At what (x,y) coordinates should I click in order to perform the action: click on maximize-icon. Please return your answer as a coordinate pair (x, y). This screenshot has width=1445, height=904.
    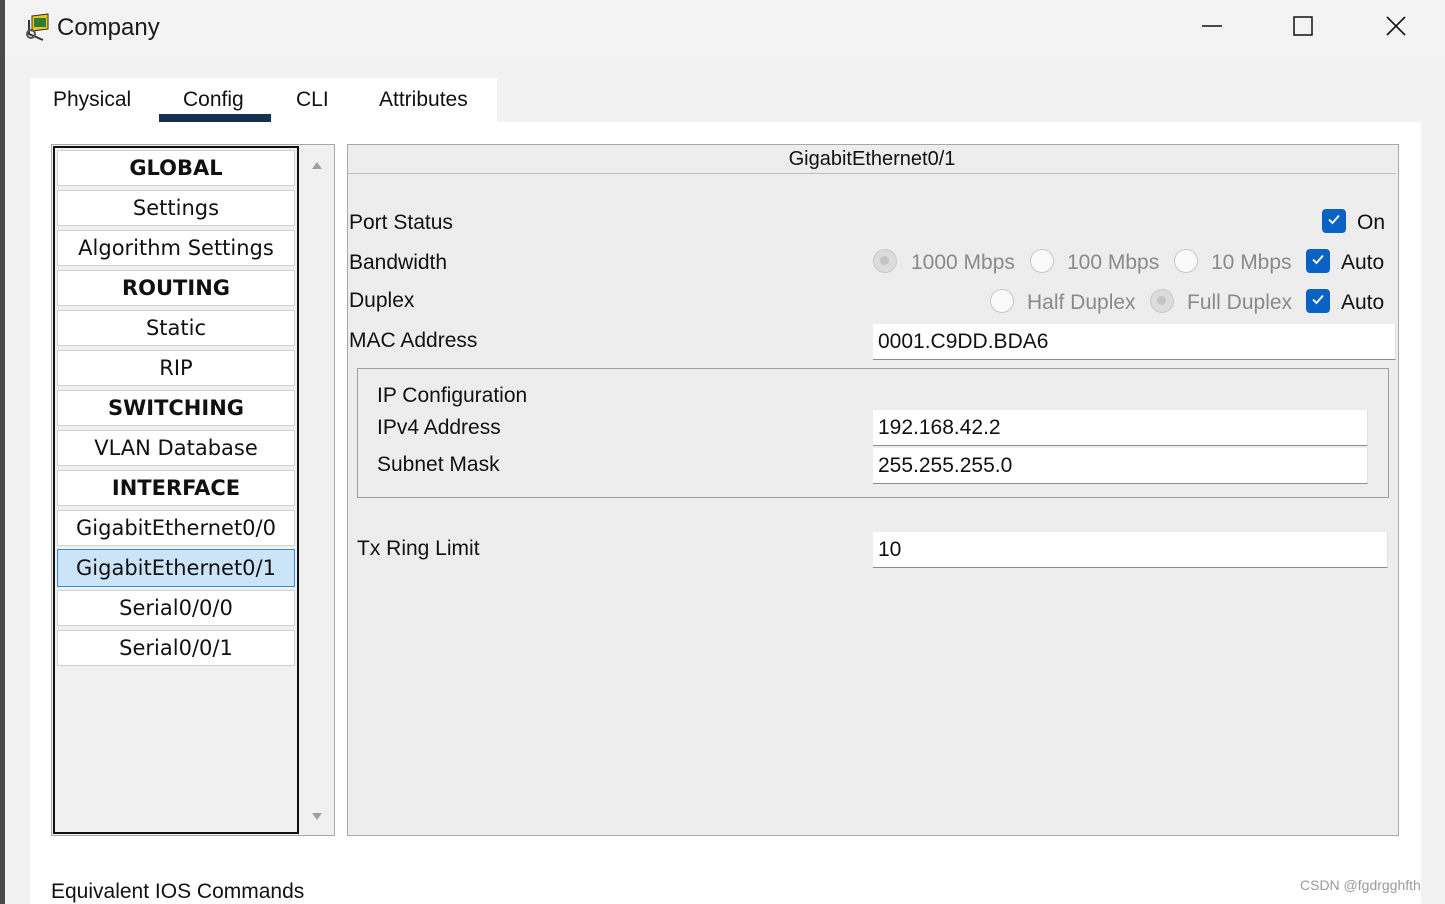
    Looking at the image, I should click on (1303, 28).